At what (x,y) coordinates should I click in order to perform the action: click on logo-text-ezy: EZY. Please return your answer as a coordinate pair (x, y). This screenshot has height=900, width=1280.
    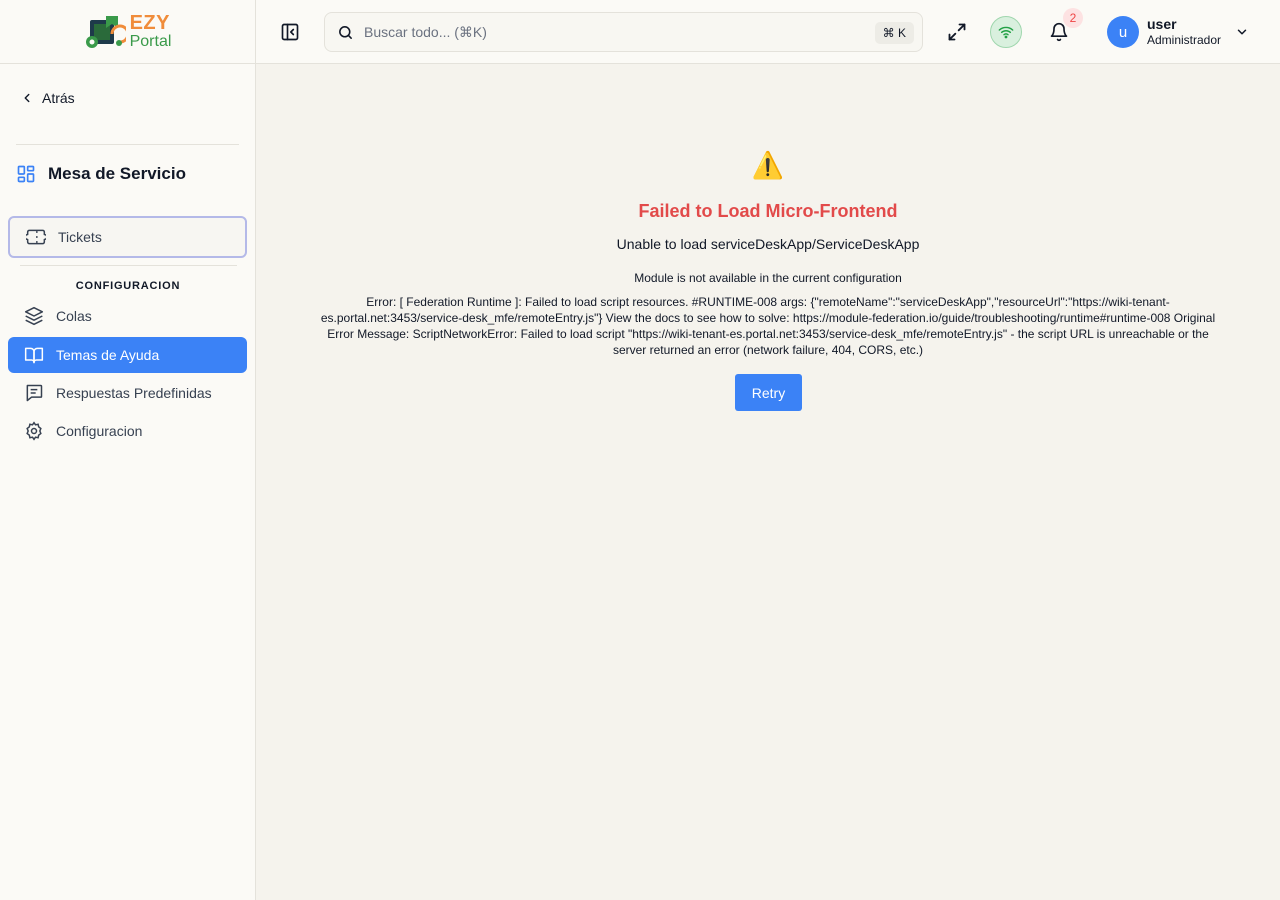
    Looking at the image, I should click on (149, 23).